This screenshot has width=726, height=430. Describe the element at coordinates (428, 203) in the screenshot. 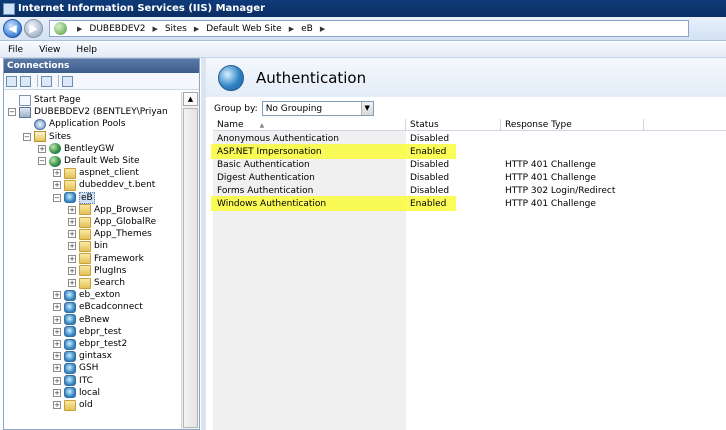

I see `cell-status: Enabled` at that location.